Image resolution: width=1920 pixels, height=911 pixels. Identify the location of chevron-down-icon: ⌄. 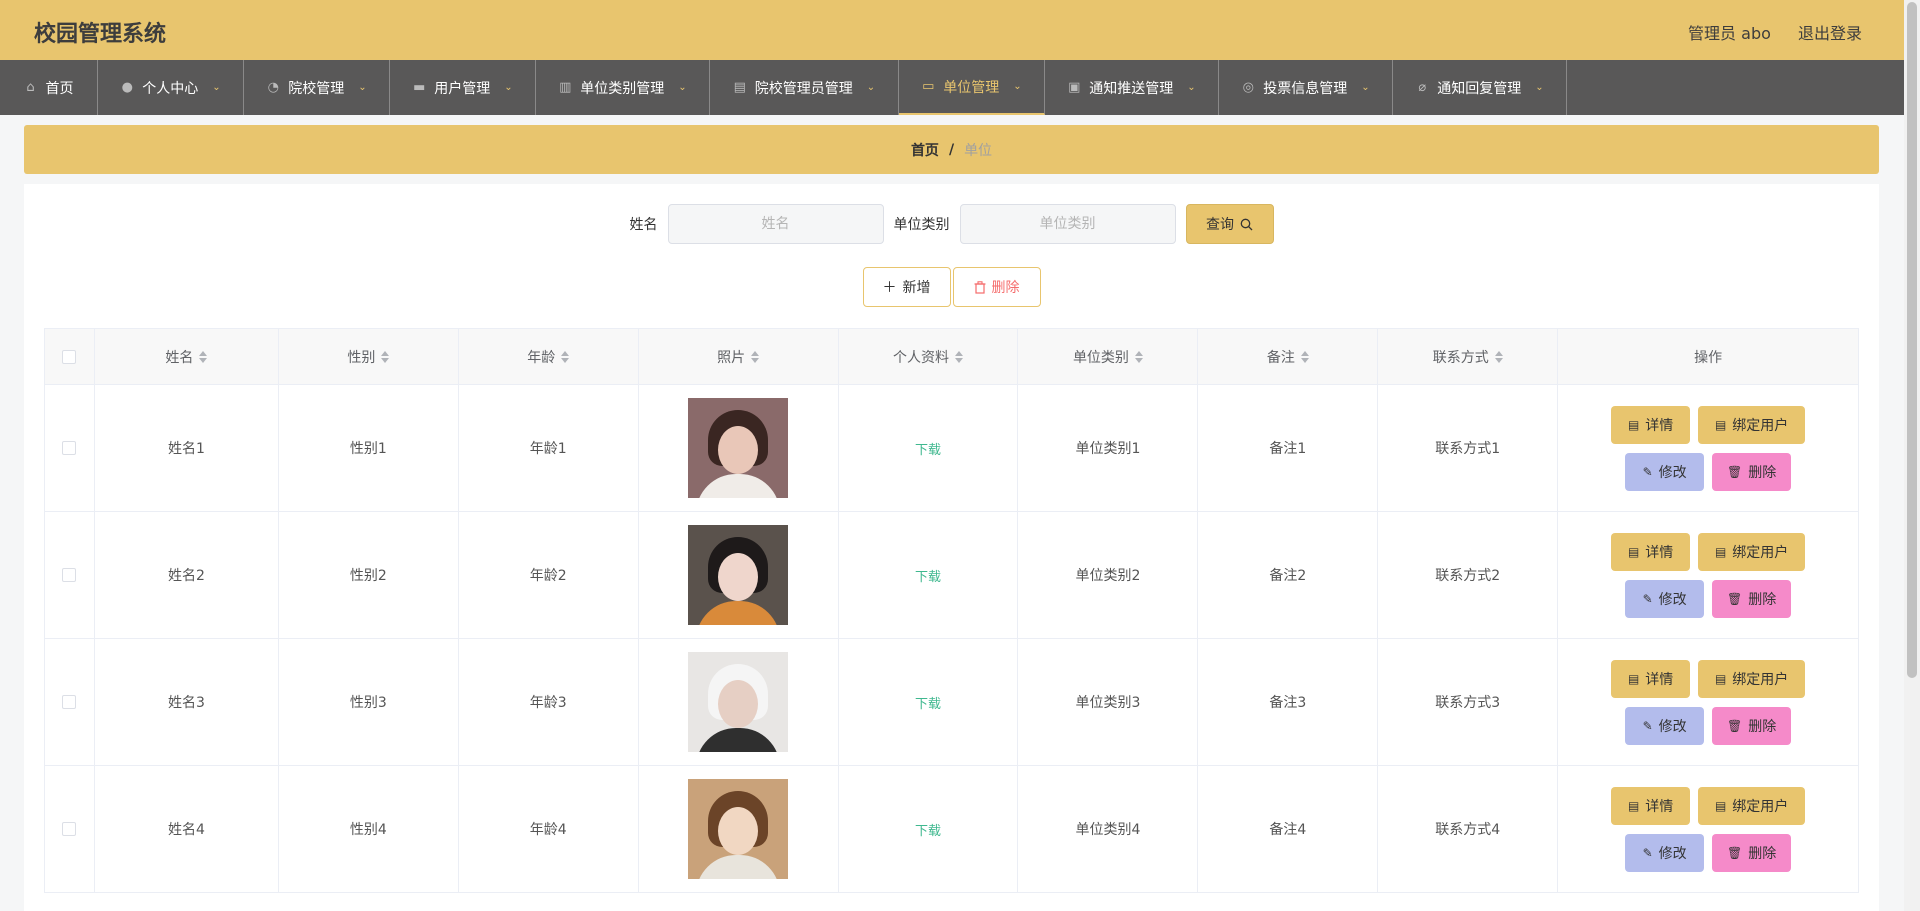
(1365, 87).